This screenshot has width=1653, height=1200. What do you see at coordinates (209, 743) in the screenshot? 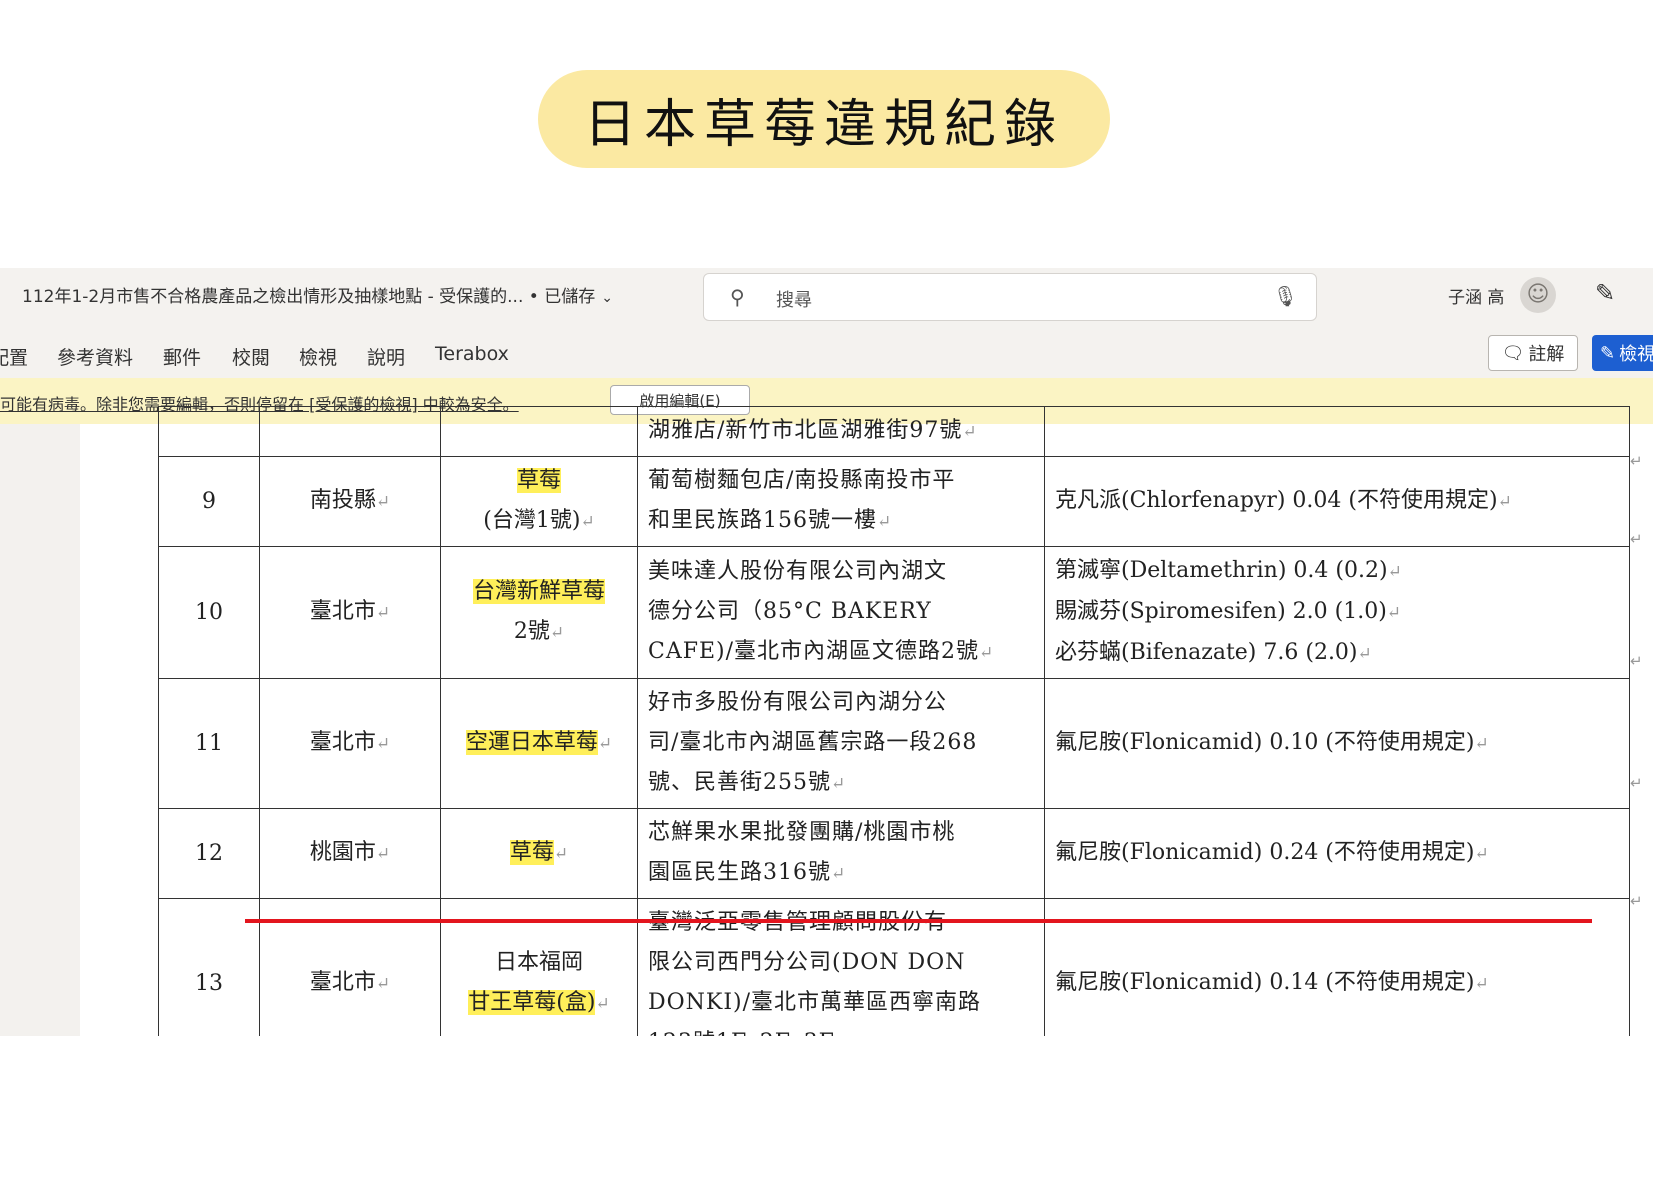
I see `row-number-cell: 11` at bounding box center [209, 743].